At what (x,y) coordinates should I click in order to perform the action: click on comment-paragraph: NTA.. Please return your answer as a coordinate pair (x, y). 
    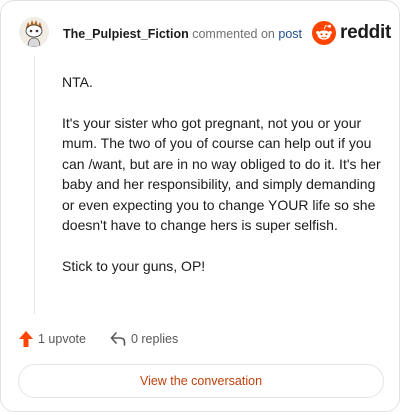
    Looking at the image, I should click on (77, 82).